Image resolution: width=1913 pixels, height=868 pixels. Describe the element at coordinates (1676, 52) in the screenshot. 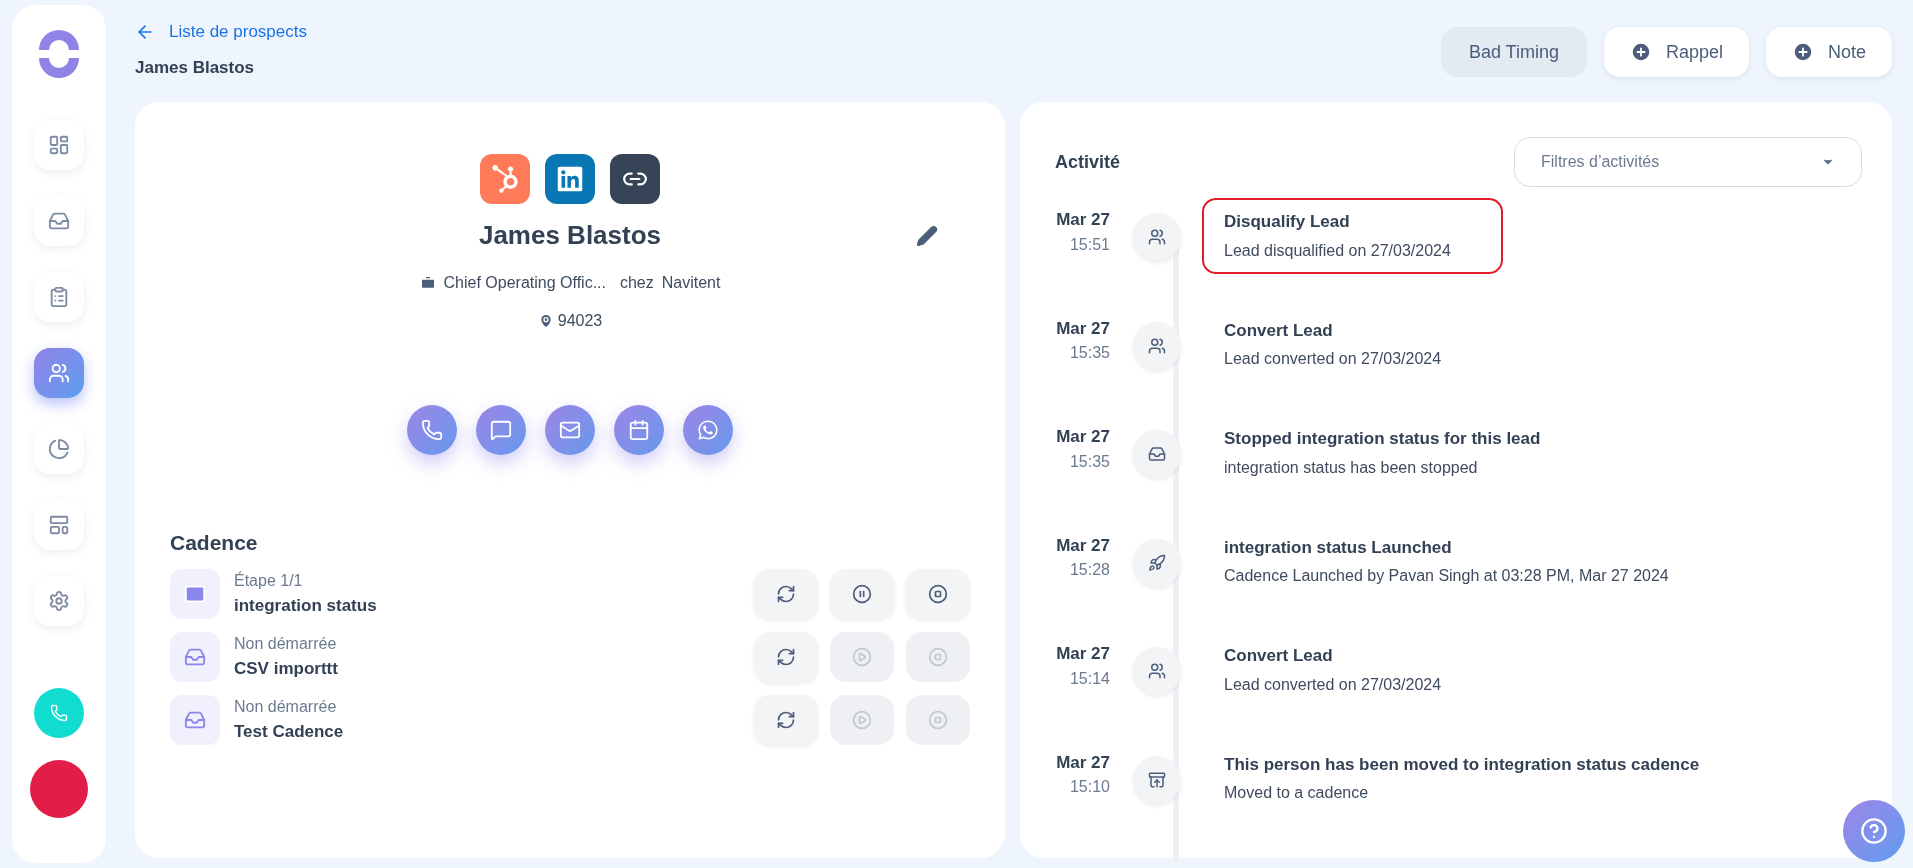

I see `add-button: Rappel` at that location.